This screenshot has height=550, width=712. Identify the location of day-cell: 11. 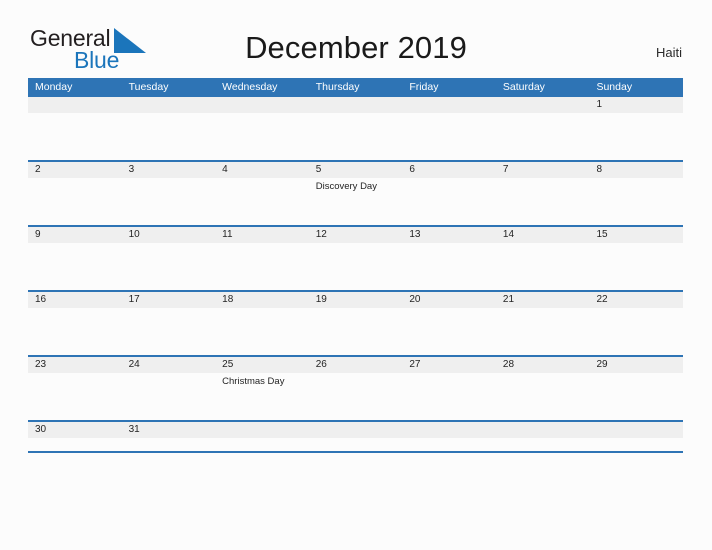
(262, 235).